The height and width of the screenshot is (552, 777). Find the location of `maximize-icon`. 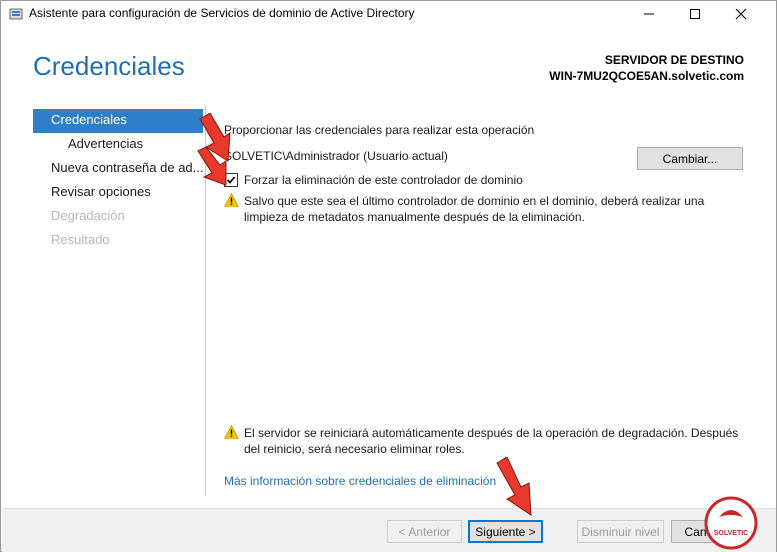

maximize-icon is located at coordinates (695, 14).